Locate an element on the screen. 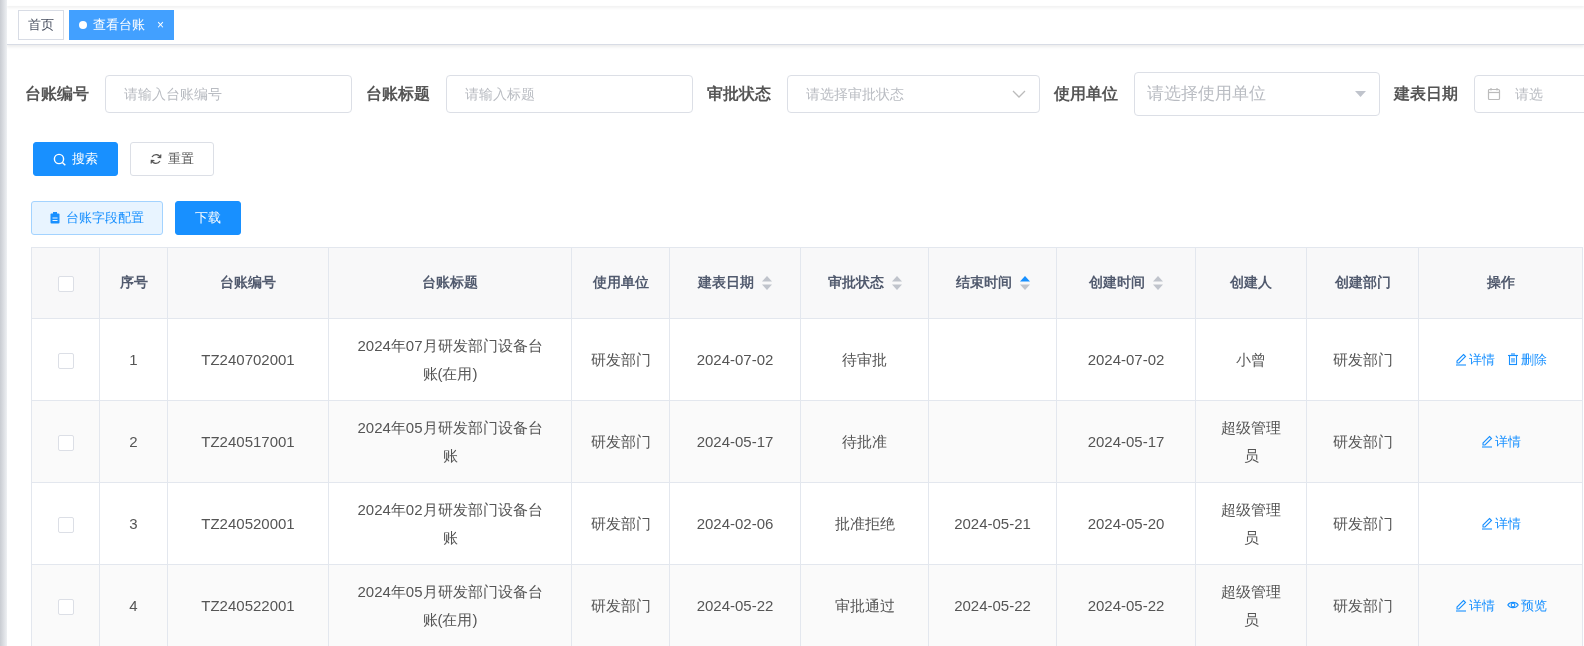 This screenshot has height=646, width=1584. input-field: 请输入标题 is located at coordinates (569, 94).